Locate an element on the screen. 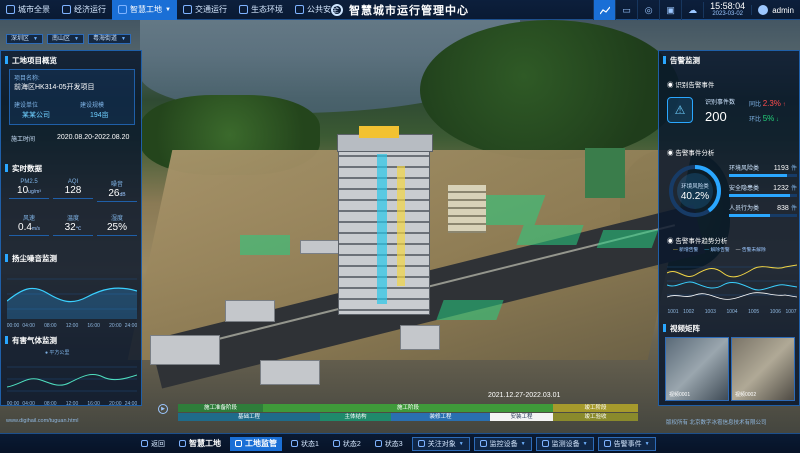  image-icon: ▣ is located at coordinates (670, 10).